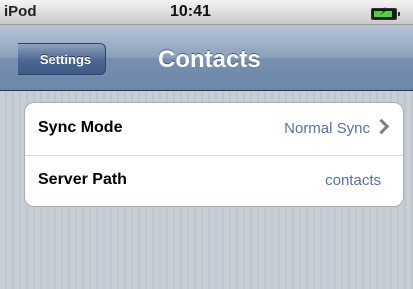  I want to click on battery-charging-icon: ⚡, so click(385, 13).